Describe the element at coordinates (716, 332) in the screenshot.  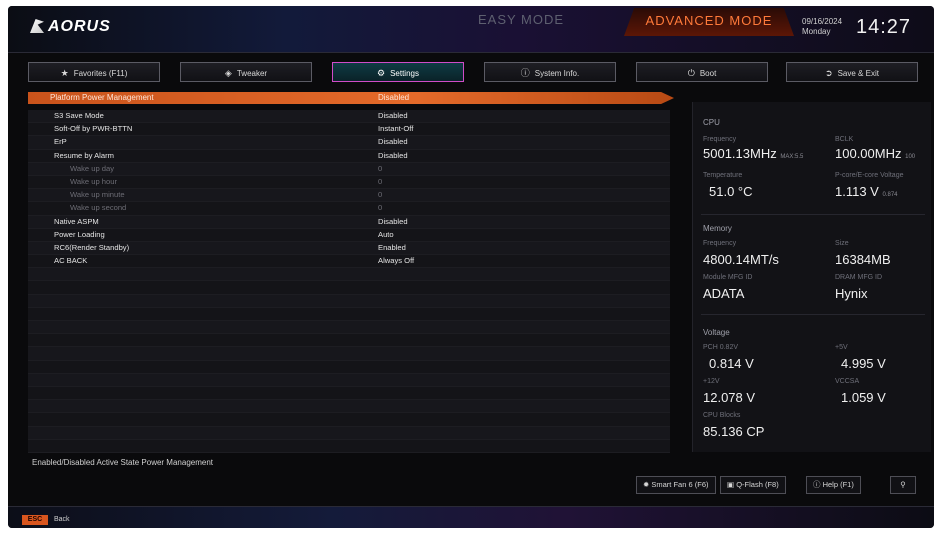
I see `voltage-title: Voltage` at that location.